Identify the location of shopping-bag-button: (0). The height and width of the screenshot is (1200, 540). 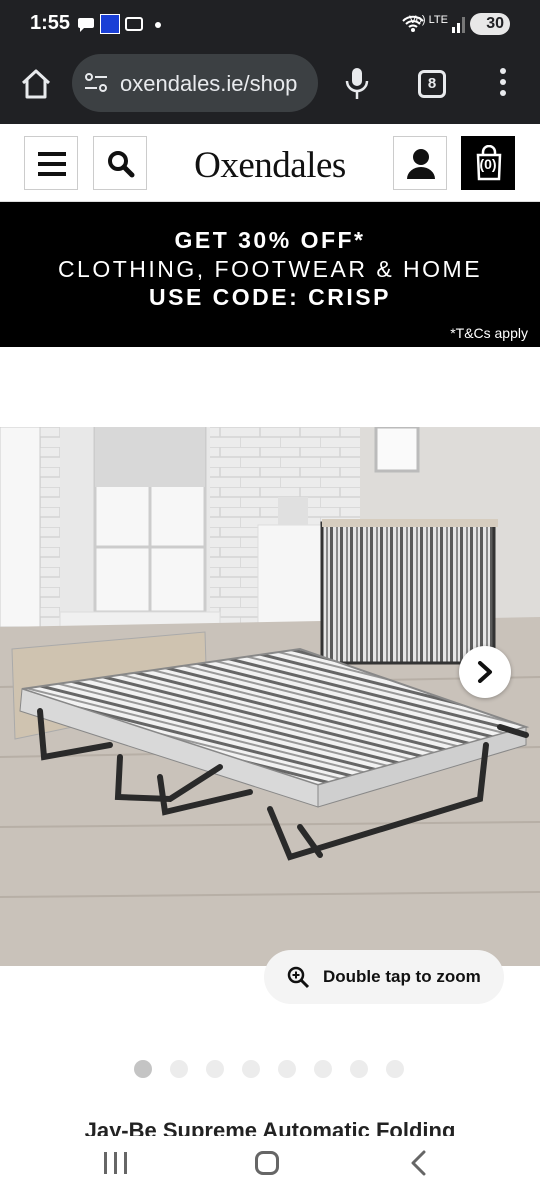
(488, 163).